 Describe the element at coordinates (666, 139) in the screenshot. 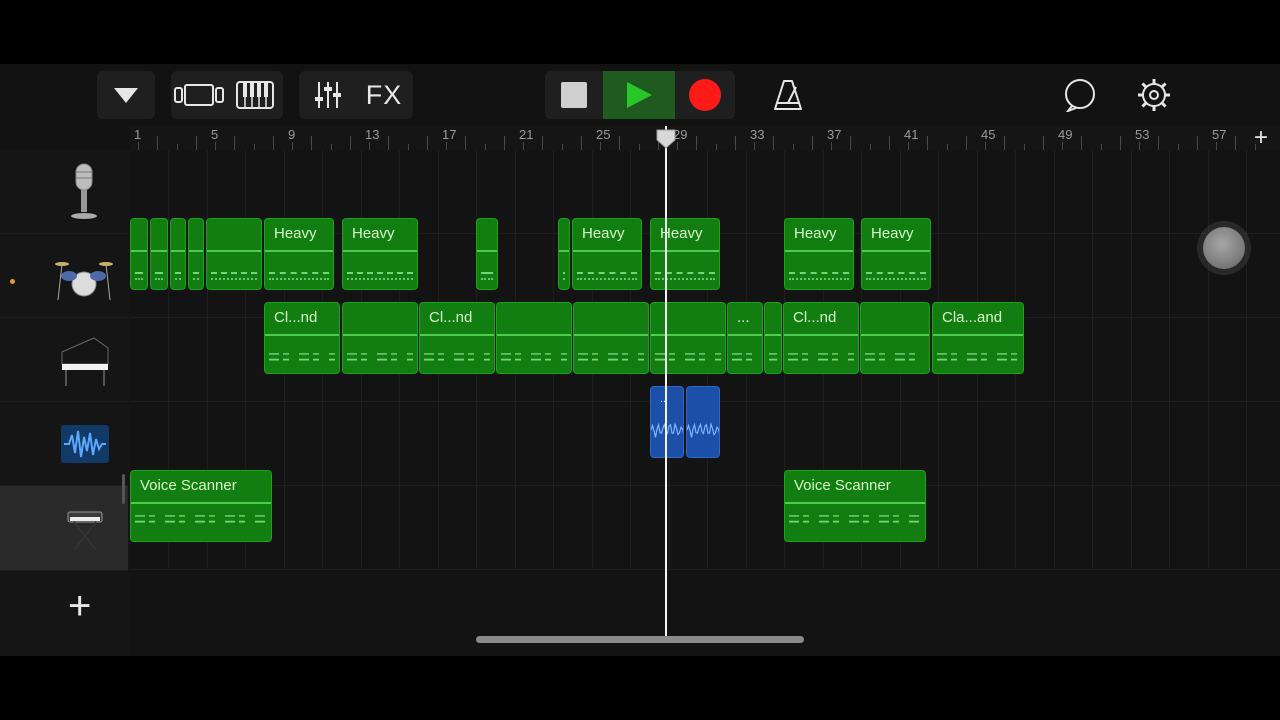

I see `playhead-handle-icon` at that location.